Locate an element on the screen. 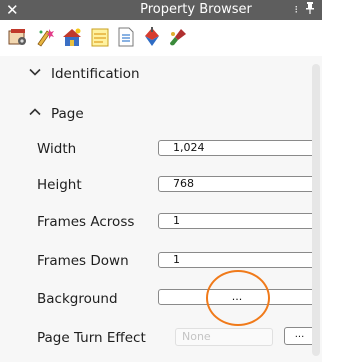 The image size is (343, 362). section-page: Page is located at coordinates (161, 114).